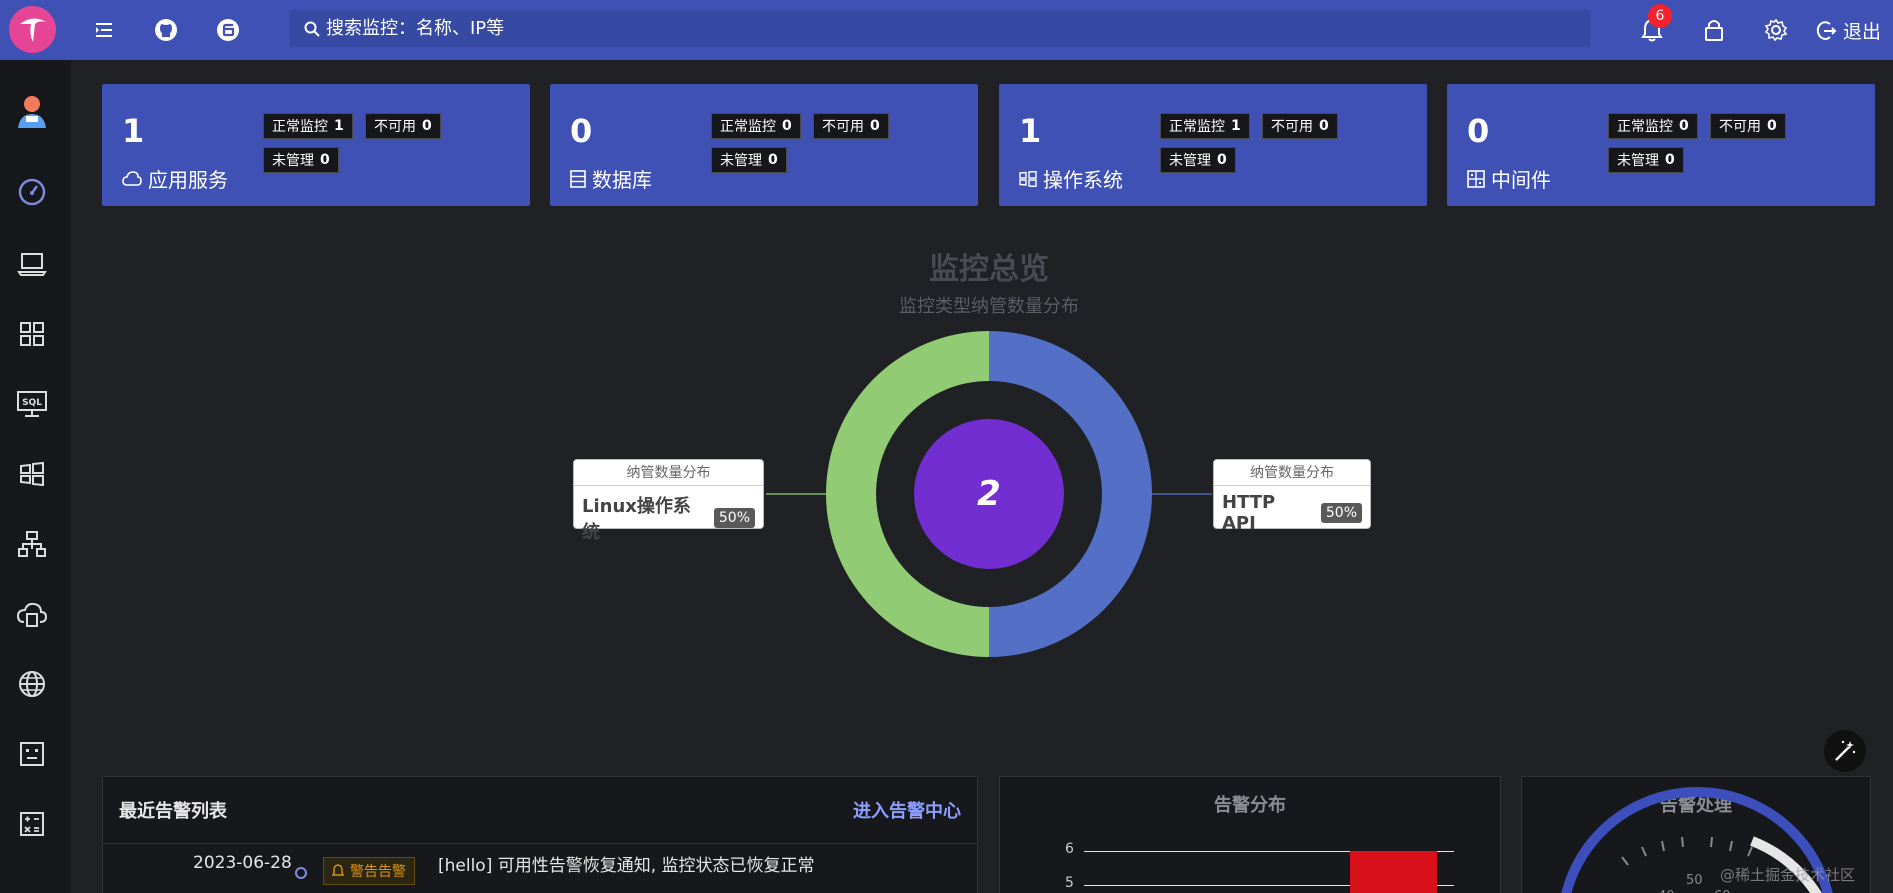  What do you see at coordinates (1788, 875) in the screenshot?
I see `watermark: @稀土掘金技术社区` at bounding box center [1788, 875].